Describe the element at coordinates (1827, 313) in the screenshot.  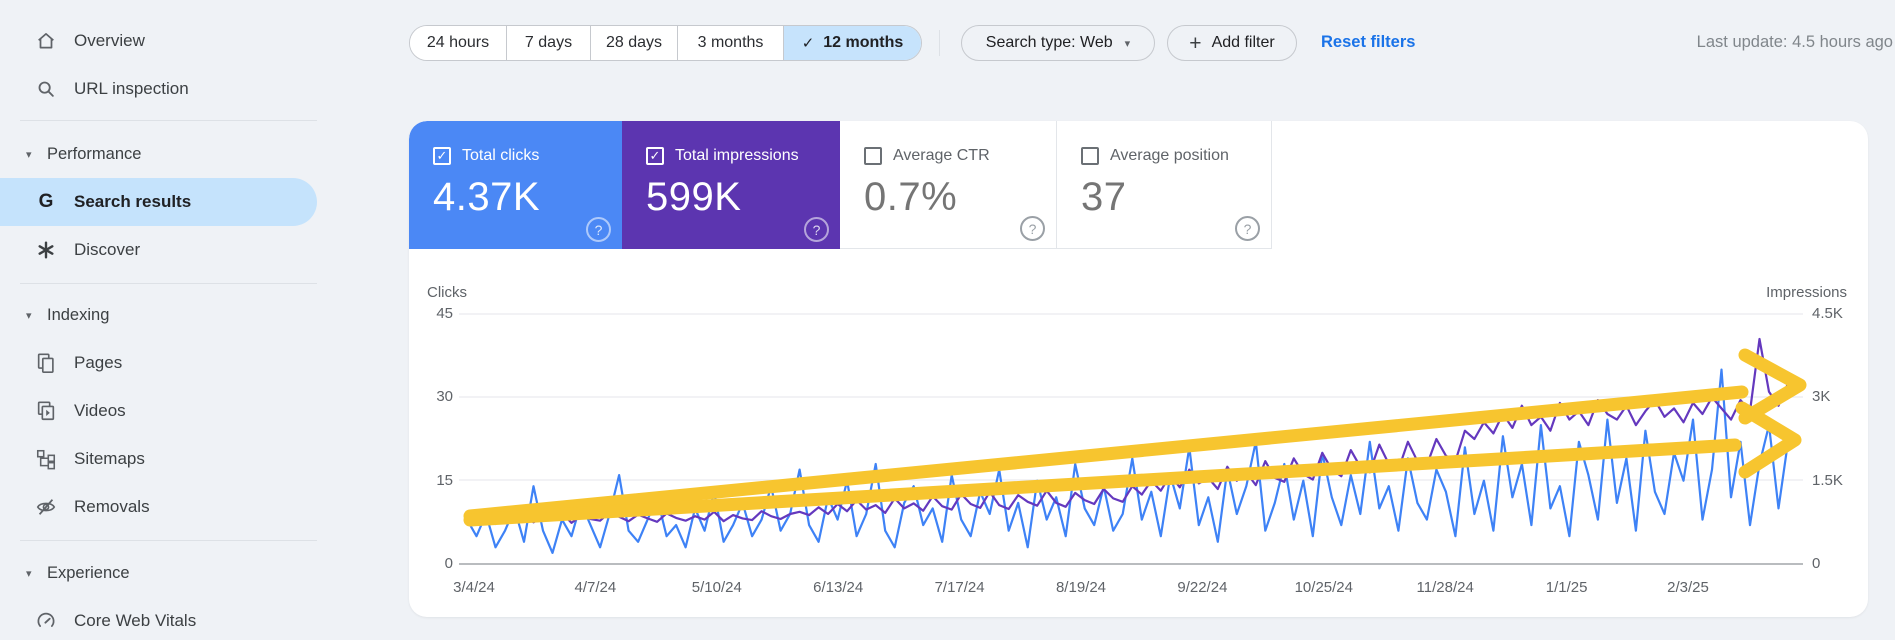
I see `y-axis-right-tick: 4.5K` at that location.